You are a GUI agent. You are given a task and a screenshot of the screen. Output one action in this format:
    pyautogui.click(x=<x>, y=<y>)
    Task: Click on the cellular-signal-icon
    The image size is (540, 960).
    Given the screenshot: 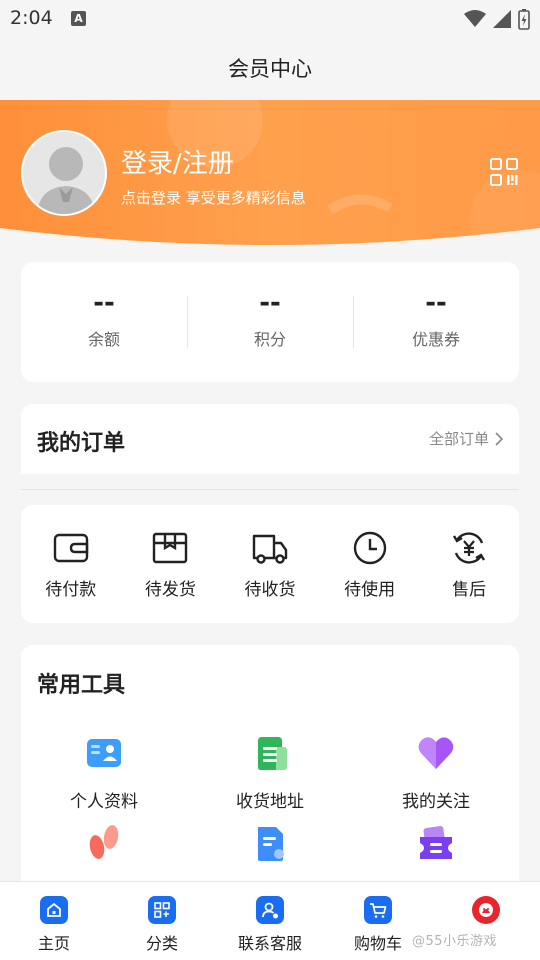 What is the action you would take?
    pyautogui.click(x=502, y=19)
    